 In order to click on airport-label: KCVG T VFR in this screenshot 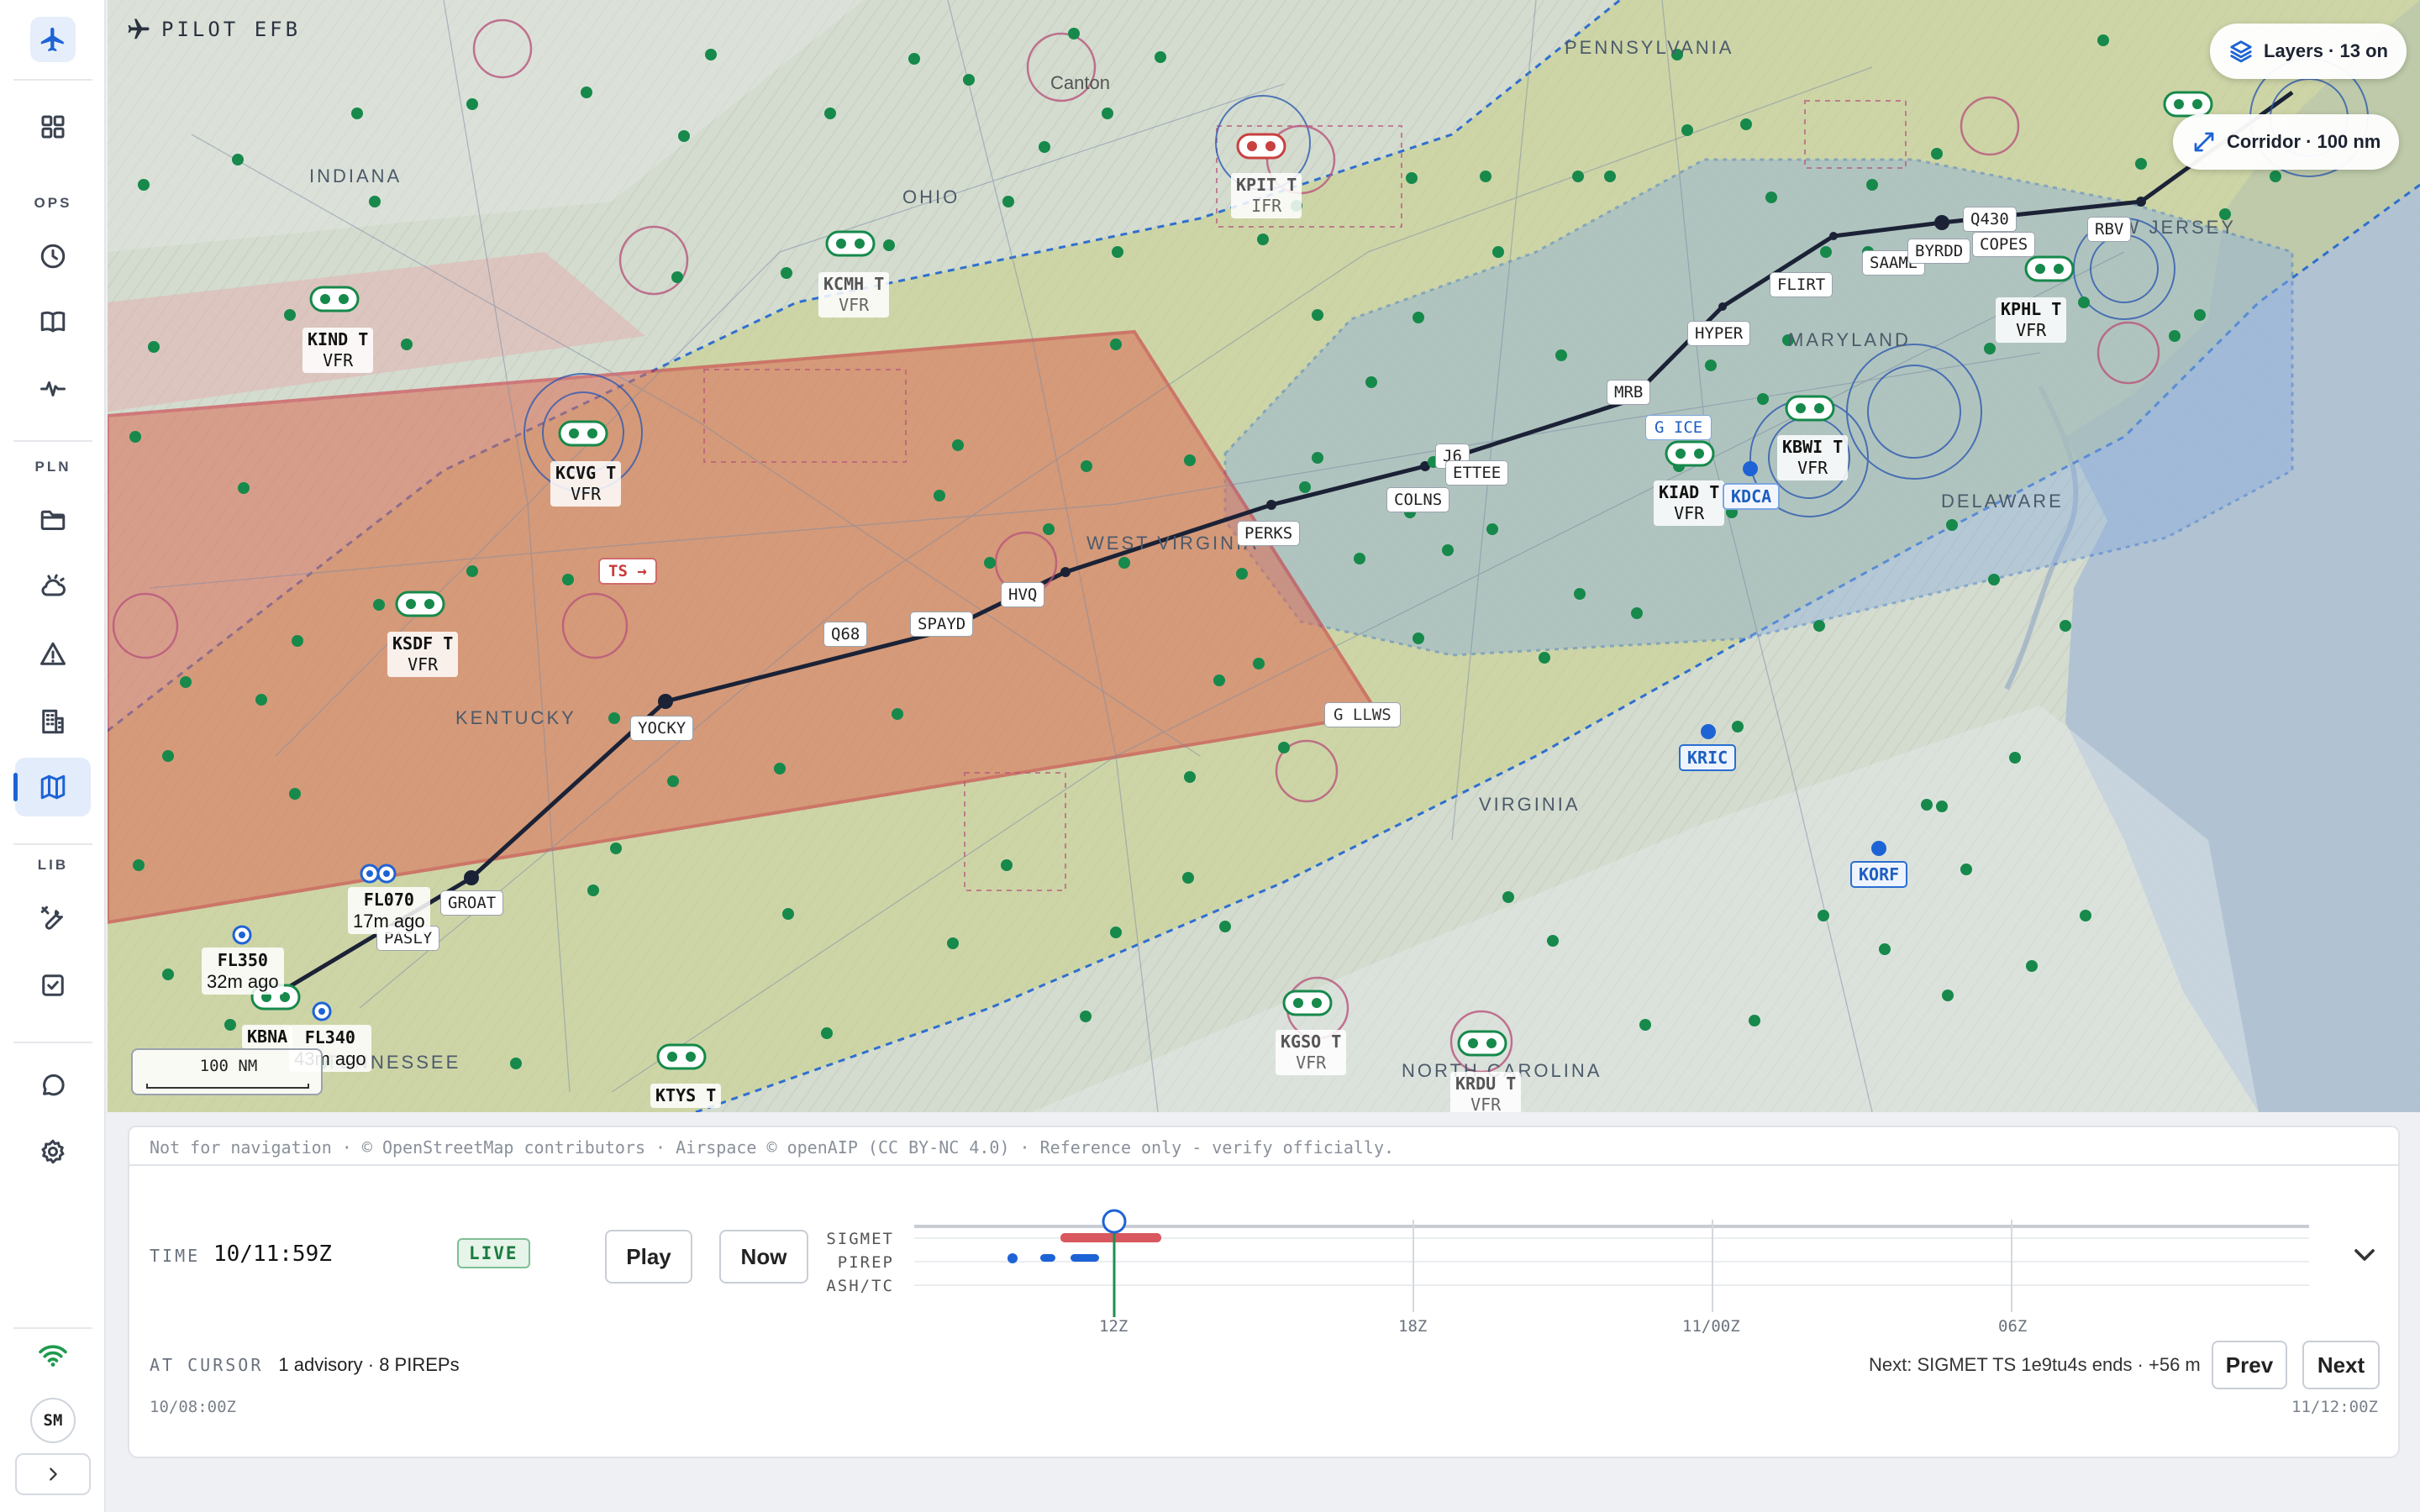, I will do `click(586, 484)`.